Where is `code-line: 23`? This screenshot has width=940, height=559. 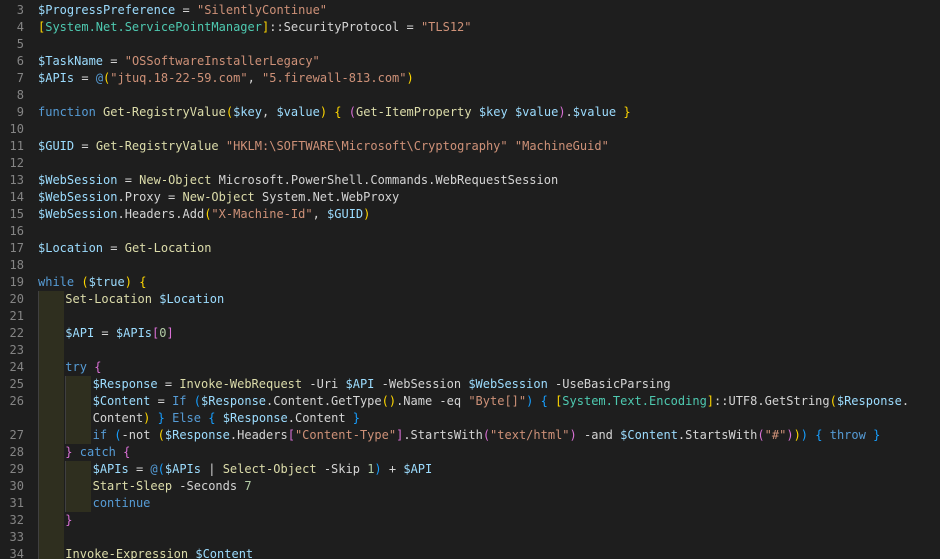
code-line: 23 is located at coordinates (470, 350).